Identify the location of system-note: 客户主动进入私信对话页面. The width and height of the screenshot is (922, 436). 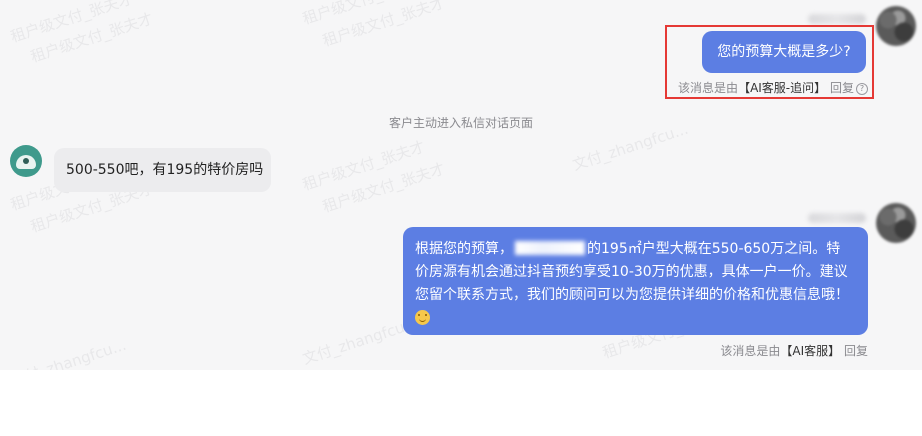
(460, 123).